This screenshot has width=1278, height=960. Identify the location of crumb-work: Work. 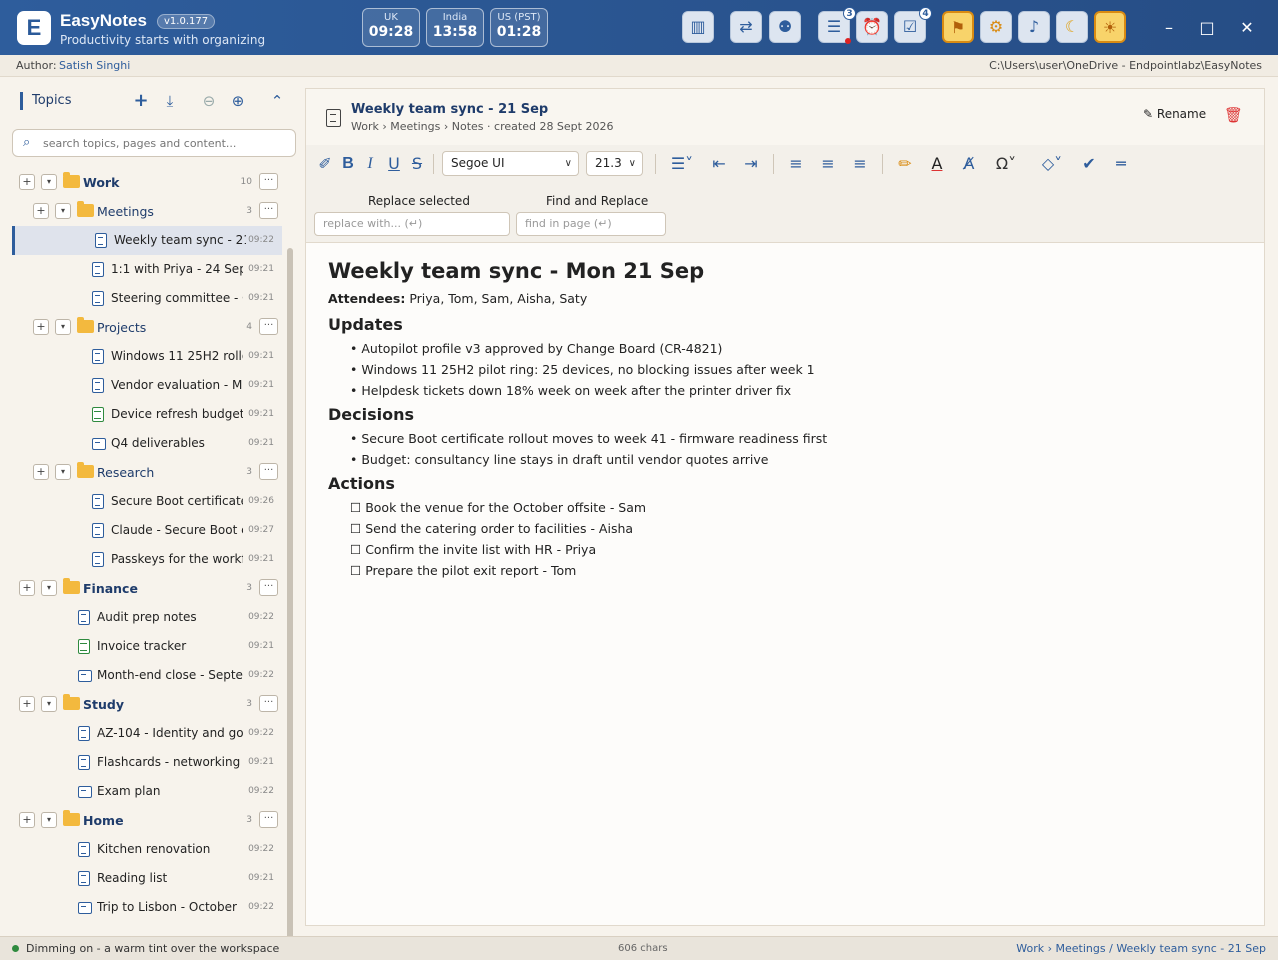
(365, 126).